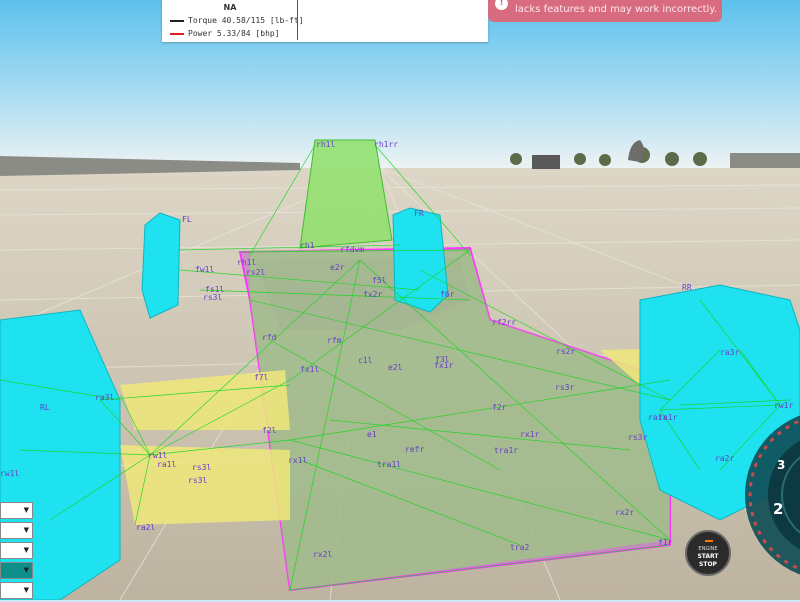  I want to click on engine-indicator, so click(709, 541).